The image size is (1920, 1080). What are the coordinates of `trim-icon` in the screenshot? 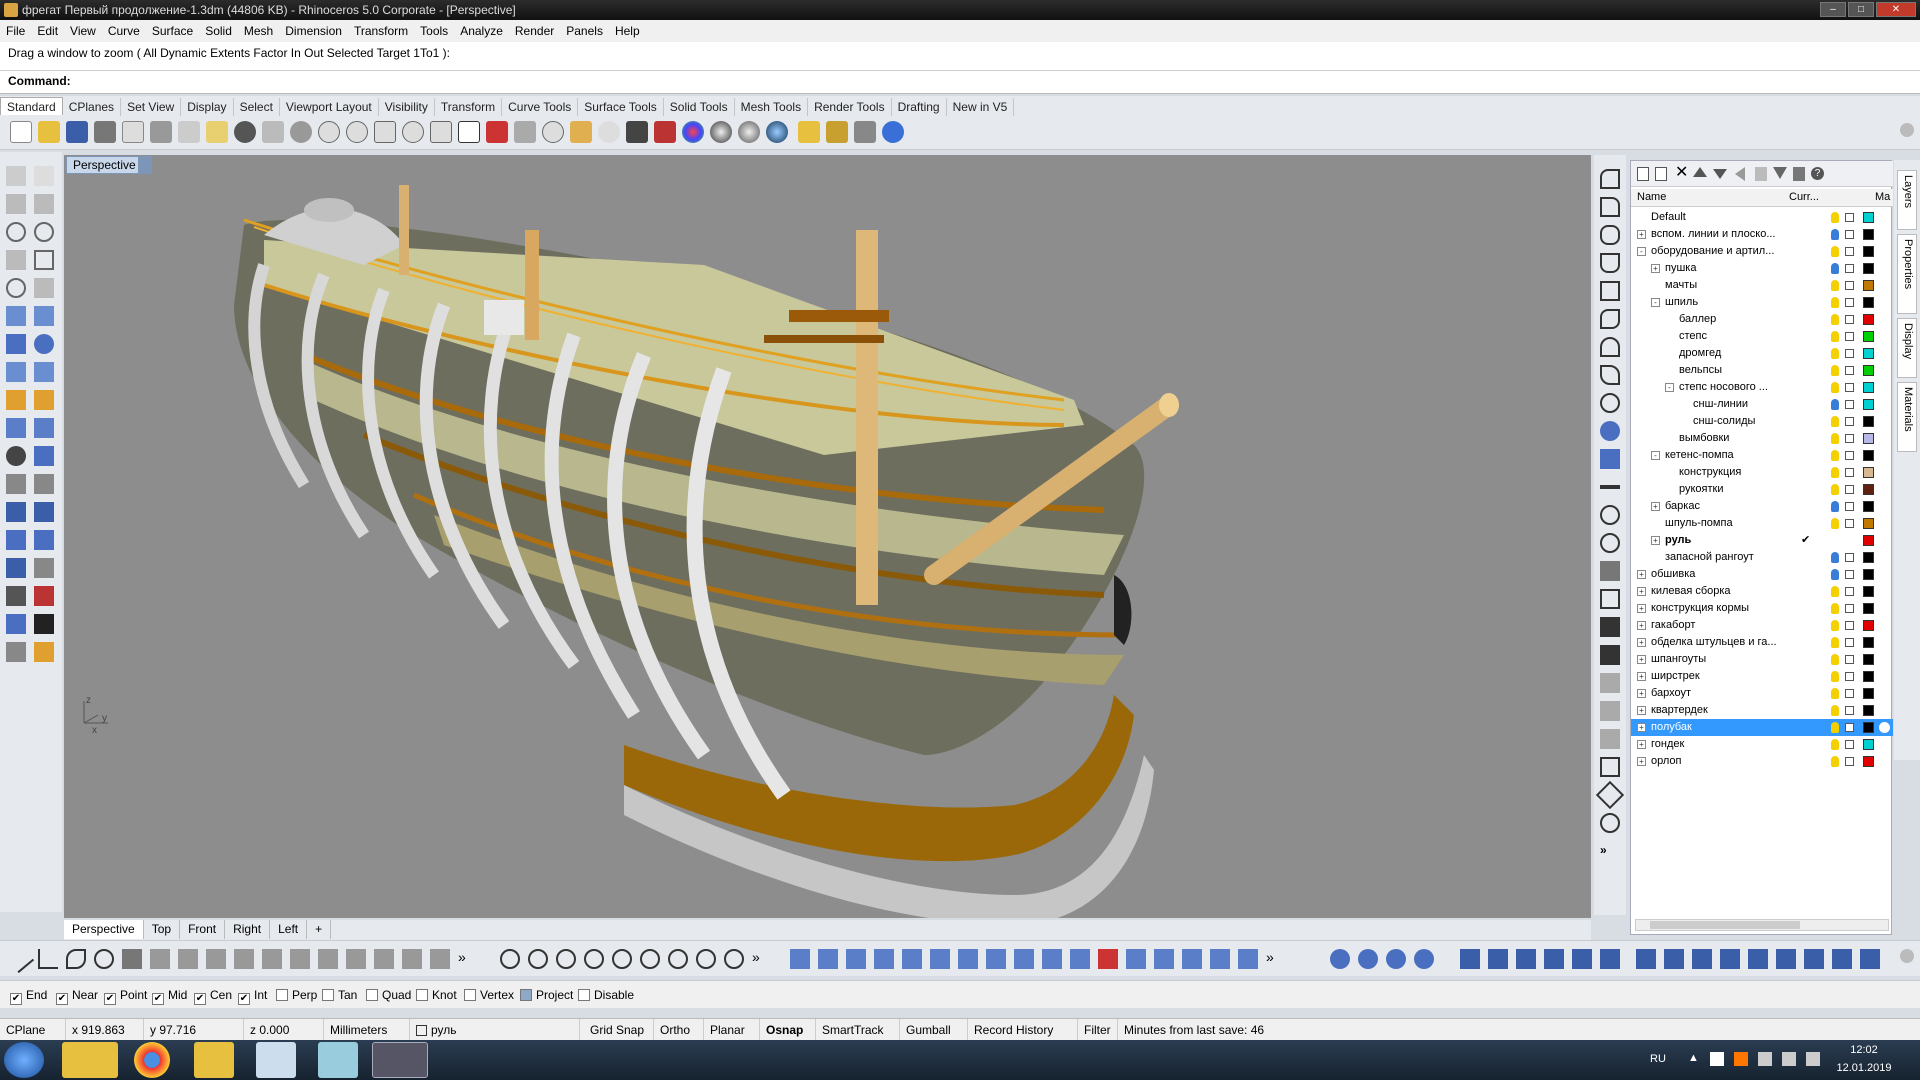 It's located at (44, 400).